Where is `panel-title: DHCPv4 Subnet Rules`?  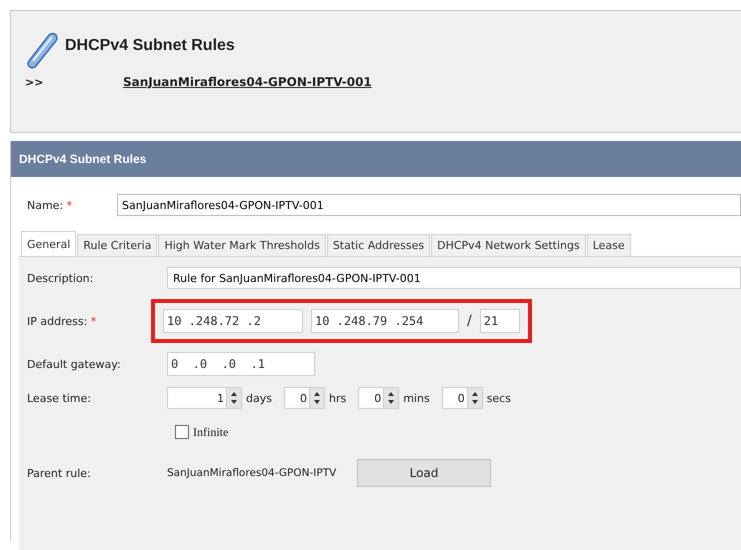
panel-title: DHCPv4 Subnet Rules is located at coordinates (82, 159).